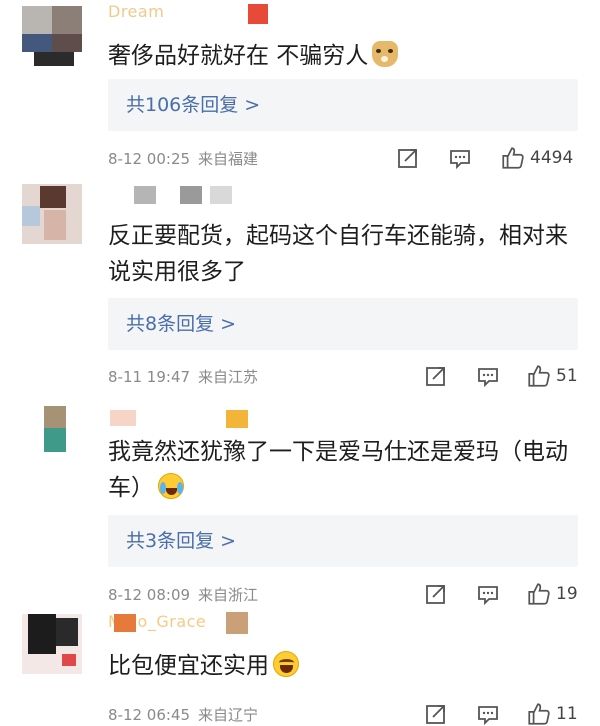 Image resolution: width=600 pixels, height=726 pixels. Describe the element at coordinates (171, 486) in the screenshot. I see `laugh-cry-emoji-icon` at that location.